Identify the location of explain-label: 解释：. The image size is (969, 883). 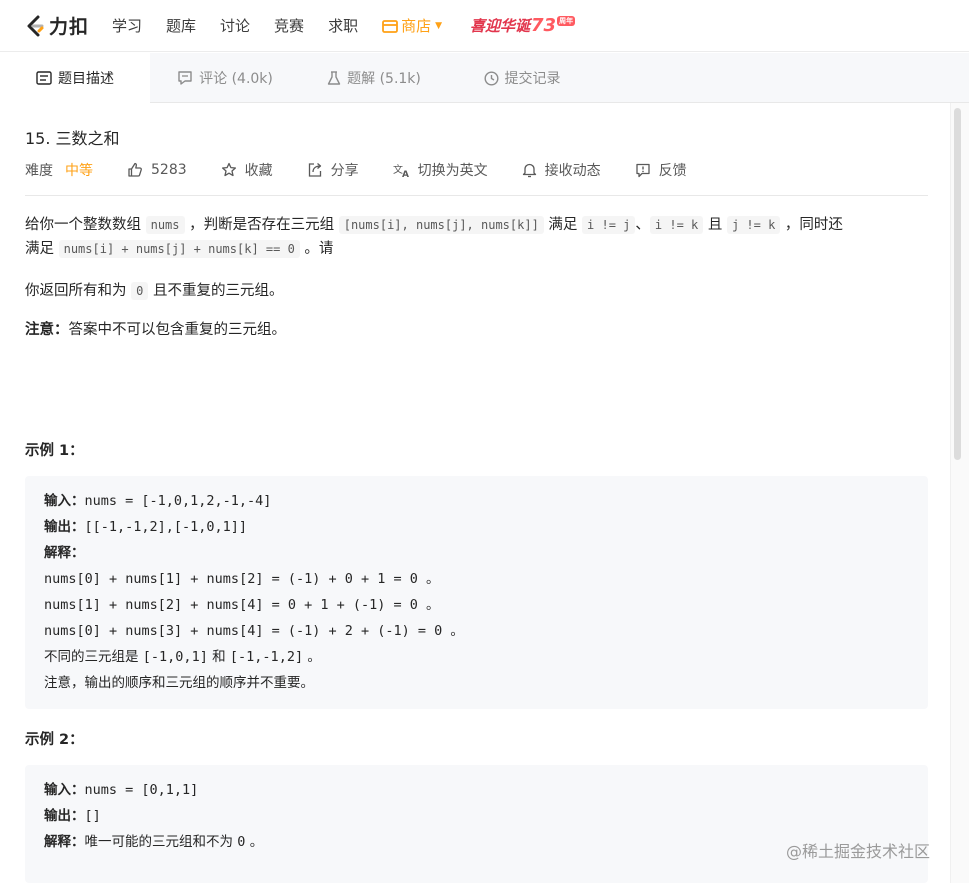
(64, 553).